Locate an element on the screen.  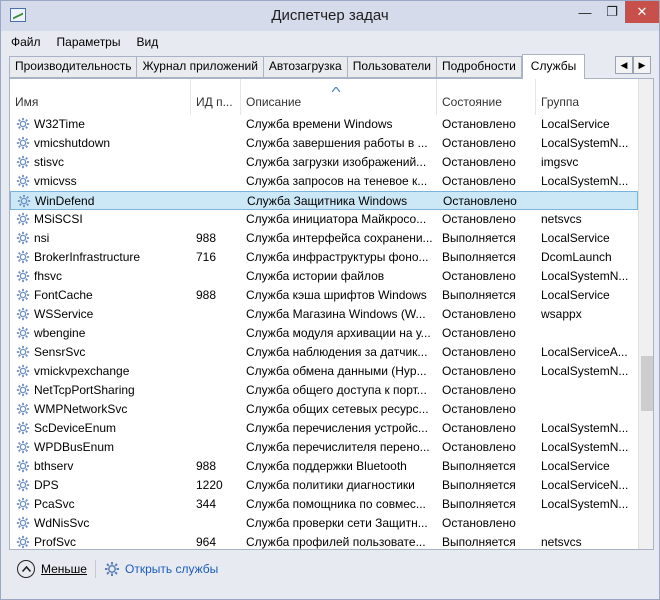
column-header-name: Имя is located at coordinates (100, 97).